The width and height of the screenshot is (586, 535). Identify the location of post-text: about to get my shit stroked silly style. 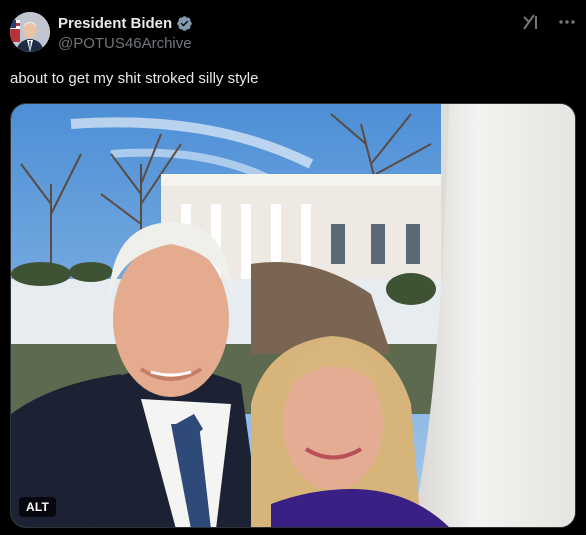
(134, 78).